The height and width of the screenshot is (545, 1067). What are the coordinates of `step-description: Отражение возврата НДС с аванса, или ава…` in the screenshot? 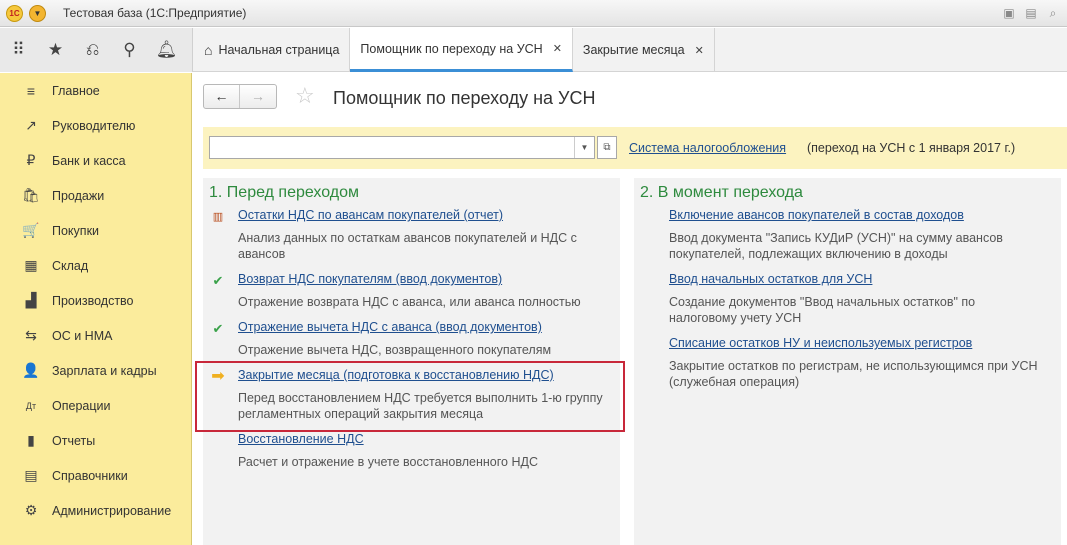 It's located at (409, 302).